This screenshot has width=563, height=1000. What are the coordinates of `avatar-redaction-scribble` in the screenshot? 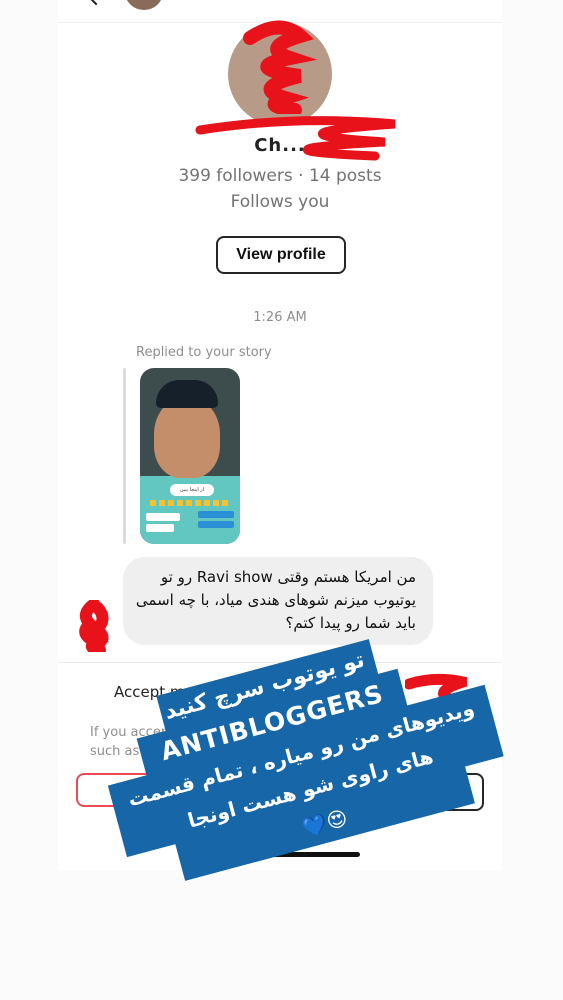 It's located at (280, 67).